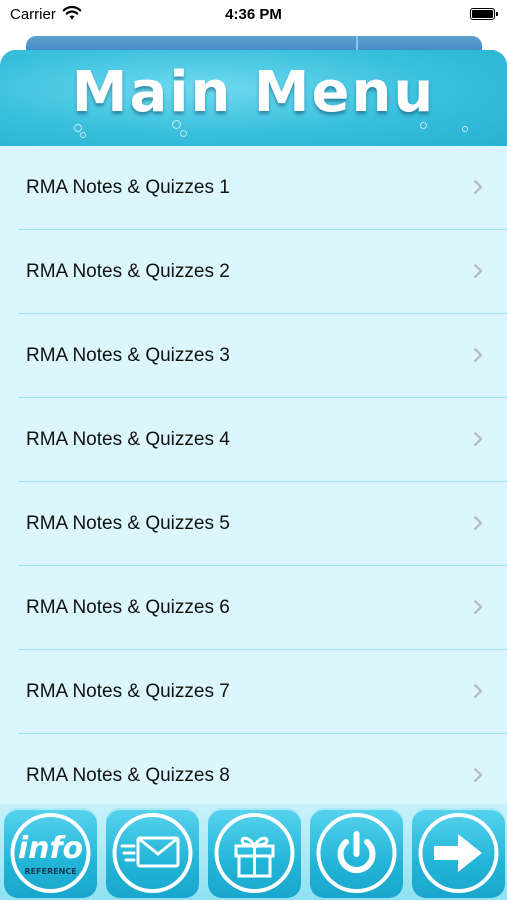 This screenshot has height=900, width=507. I want to click on list-item-label: RMA Notes & Quizzes 3, so click(128, 355).